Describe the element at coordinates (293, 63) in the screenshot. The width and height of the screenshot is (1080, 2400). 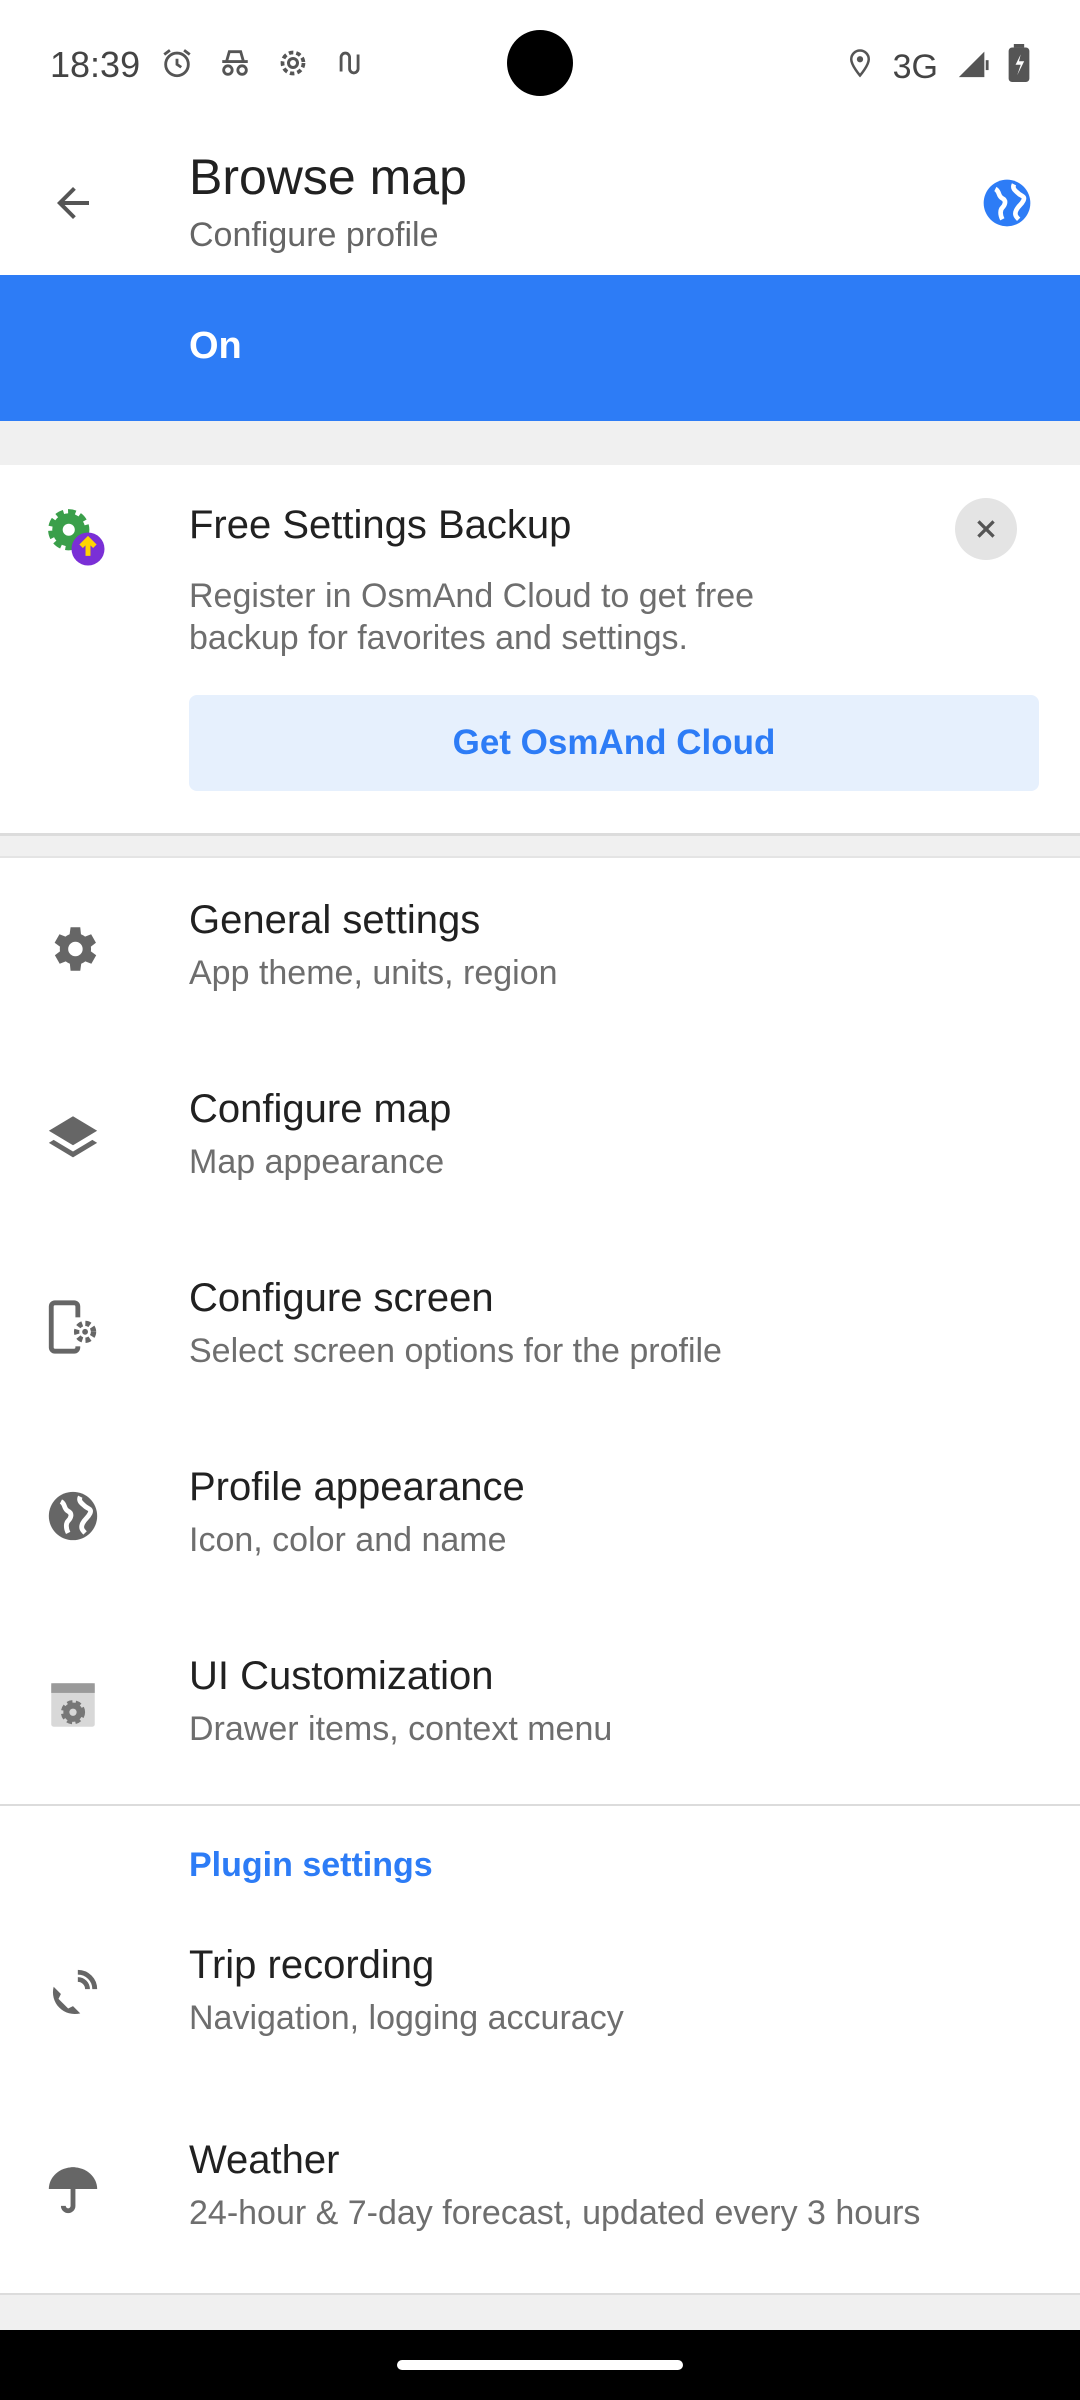
I see `settings-cog-icon` at that location.